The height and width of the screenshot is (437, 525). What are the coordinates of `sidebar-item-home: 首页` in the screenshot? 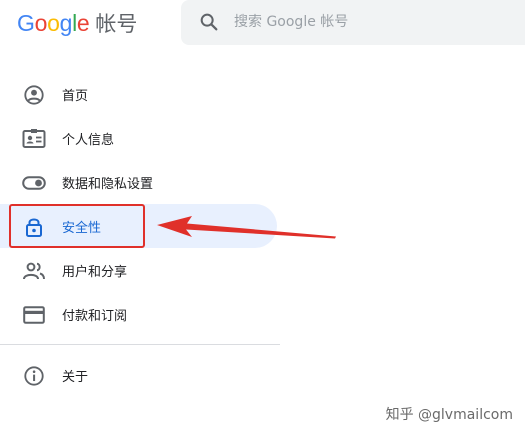 It's located at (140, 94).